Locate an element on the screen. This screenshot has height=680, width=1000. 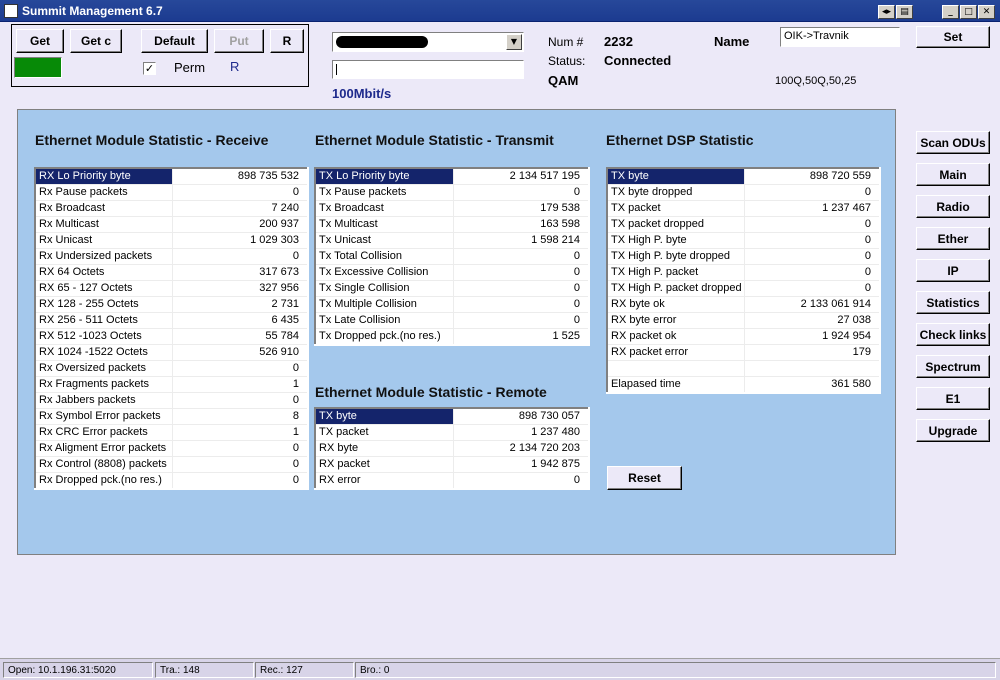
table-row: Rx Multicast 200 937 is located at coordinates (171, 224).